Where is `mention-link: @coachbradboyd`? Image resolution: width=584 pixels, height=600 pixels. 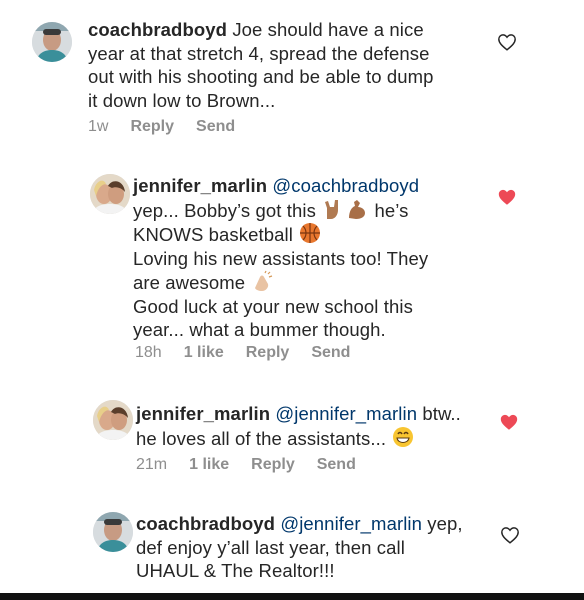 mention-link: @coachbradboyd is located at coordinates (345, 185).